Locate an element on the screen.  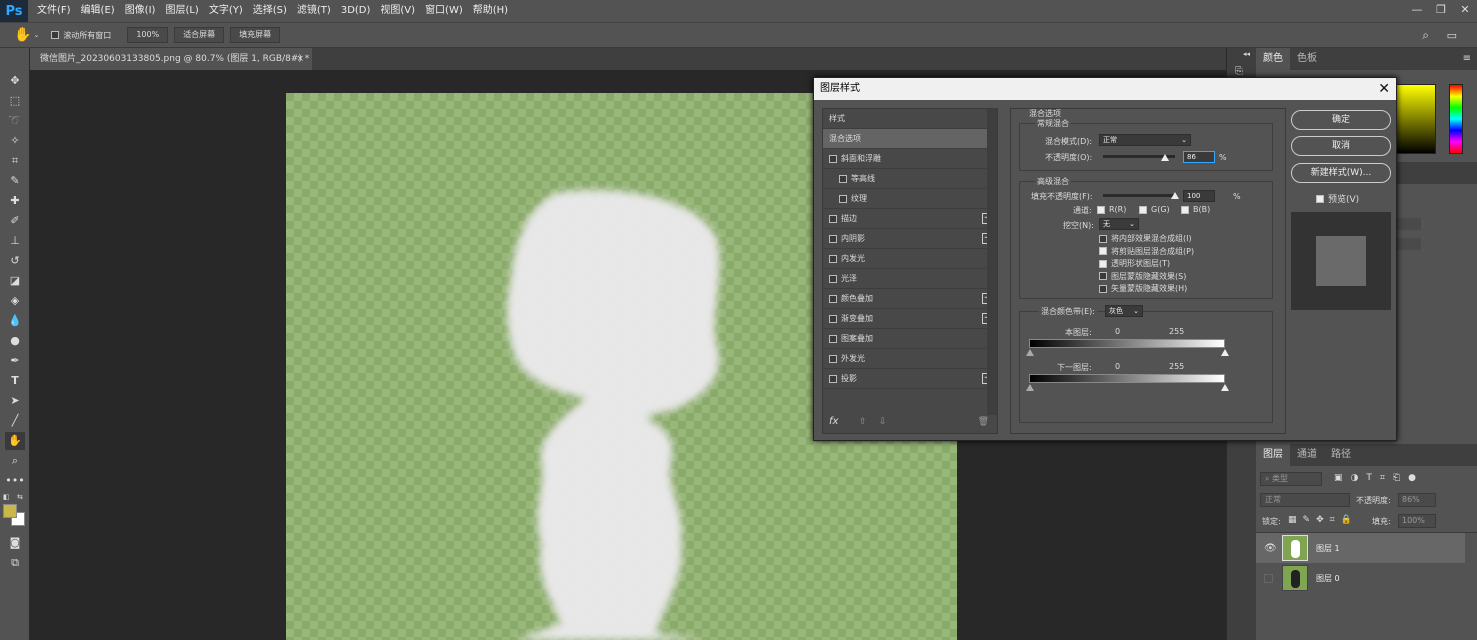
scroll-all-checkbox is located at coordinates (55, 35).